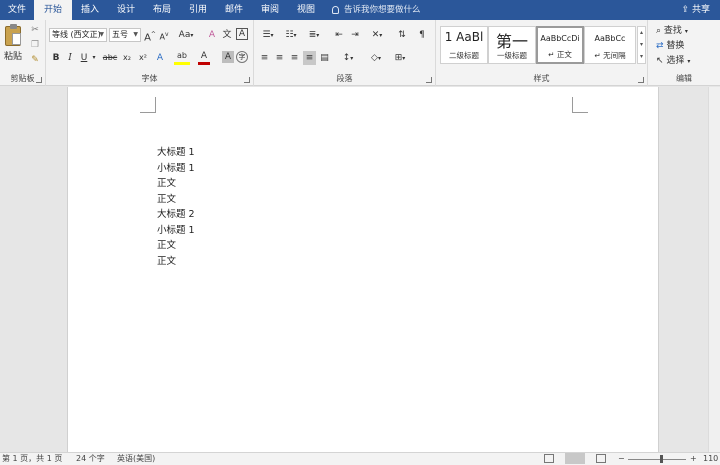 The height and width of the screenshot is (465, 720). Describe the element at coordinates (136, 459) in the screenshot. I see `language-indicator: 英语(美国)` at that location.